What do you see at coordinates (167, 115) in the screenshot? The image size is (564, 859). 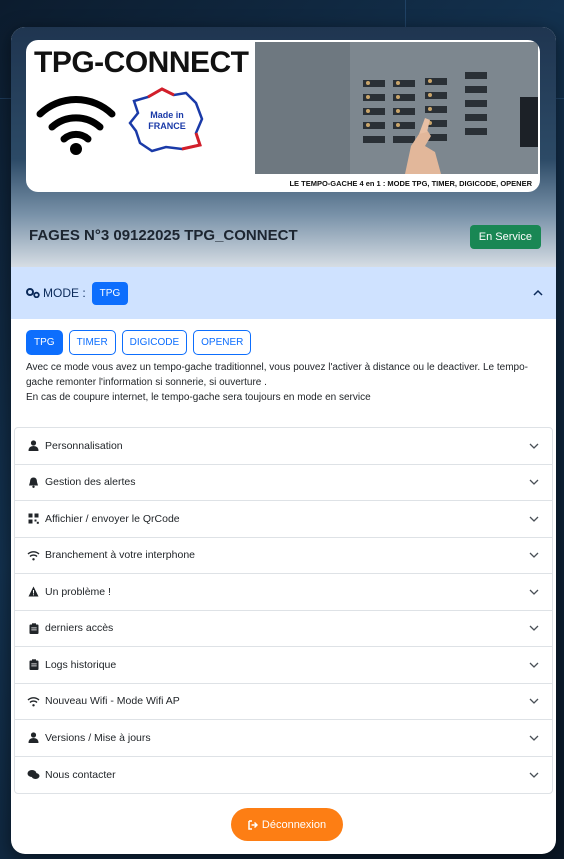 I see `badge-text-1: Made in` at bounding box center [167, 115].